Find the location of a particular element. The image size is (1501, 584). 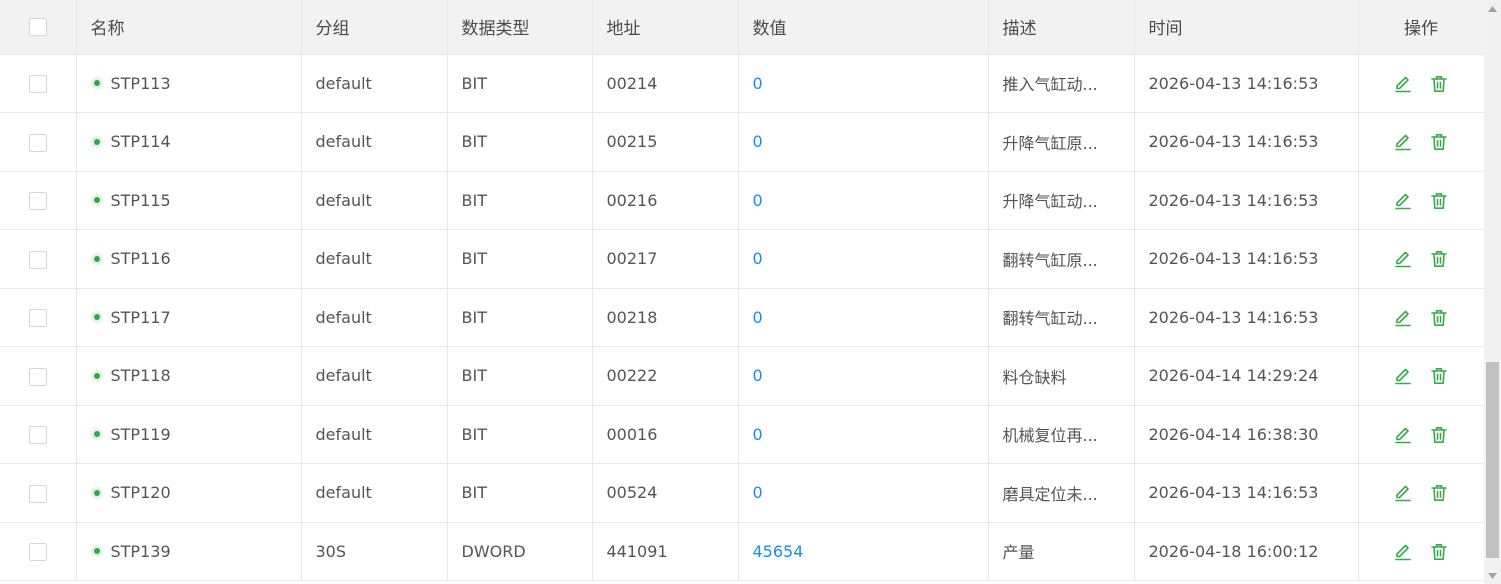

address-cell: 00218 is located at coordinates (665, 317).